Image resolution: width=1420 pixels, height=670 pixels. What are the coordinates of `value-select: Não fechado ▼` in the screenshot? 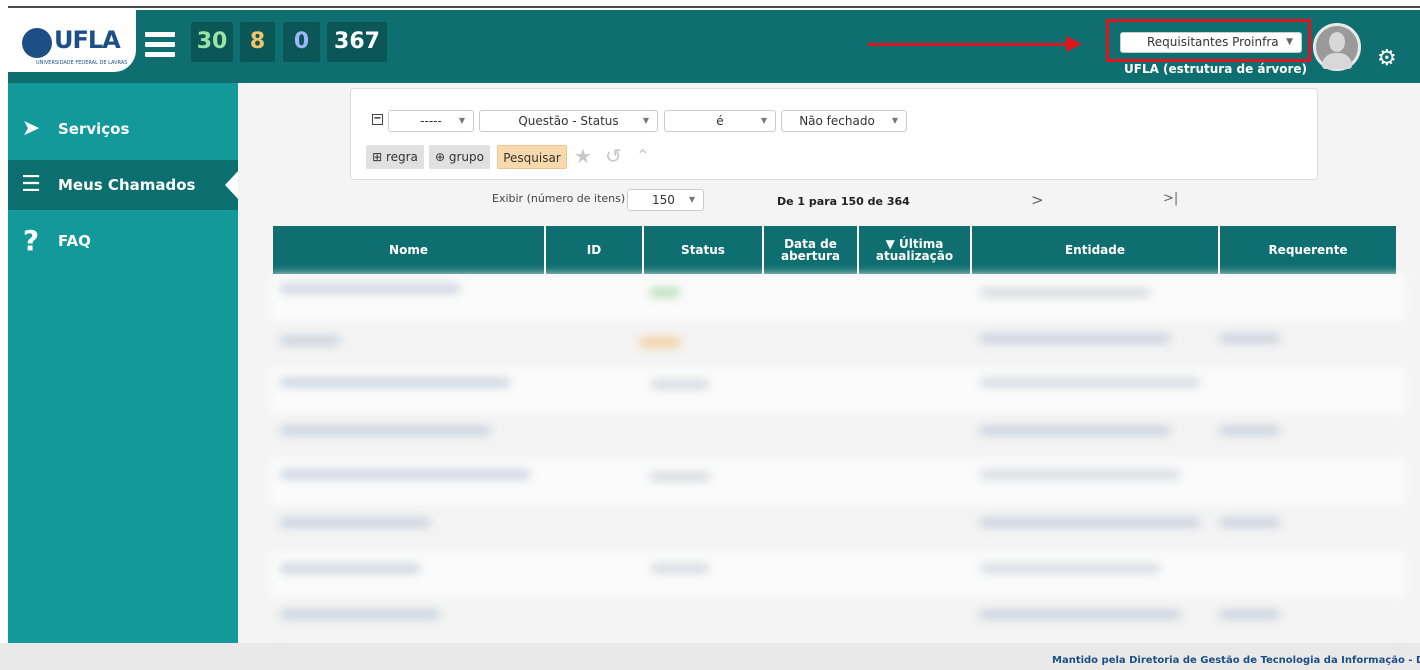 It's located at (844, 121).